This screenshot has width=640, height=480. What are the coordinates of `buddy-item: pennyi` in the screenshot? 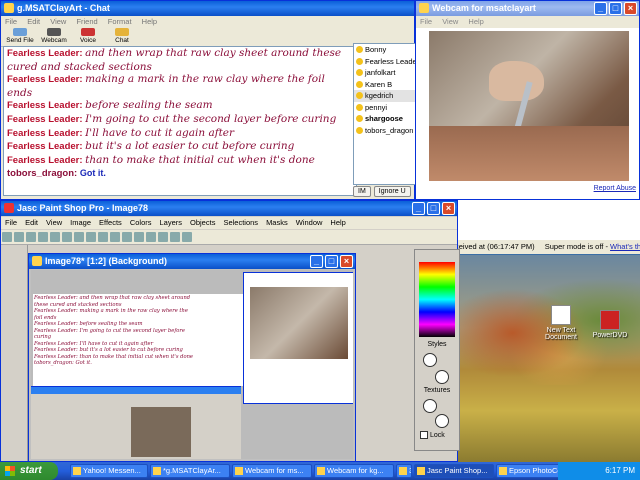 It's located at (385, 108).